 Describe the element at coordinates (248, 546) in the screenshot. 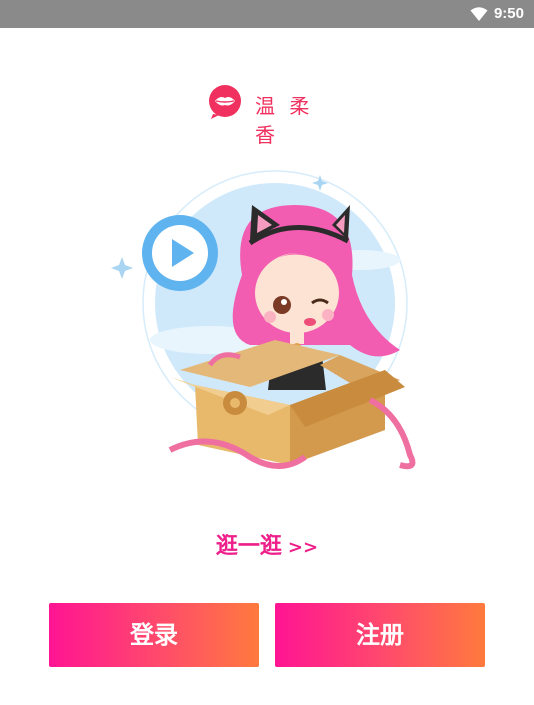

I see `browse-label: 逛一逛` at that location.